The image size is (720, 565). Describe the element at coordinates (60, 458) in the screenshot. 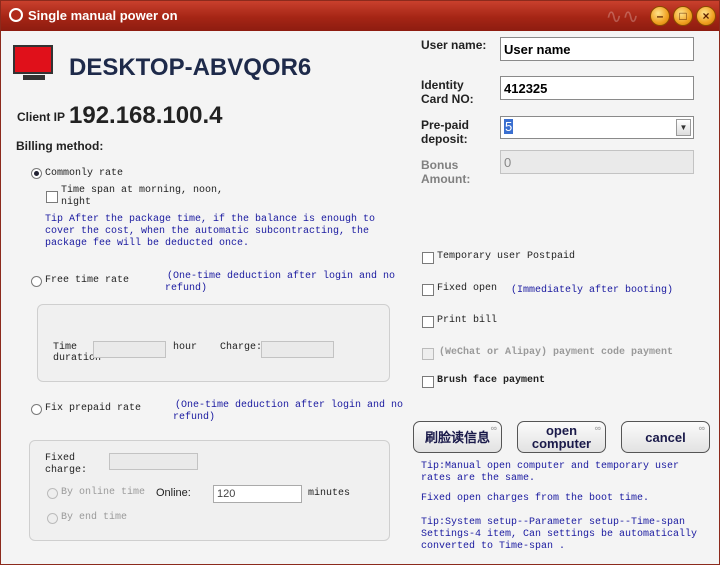

I see `fixed-charge-label: Fixed` at that location.